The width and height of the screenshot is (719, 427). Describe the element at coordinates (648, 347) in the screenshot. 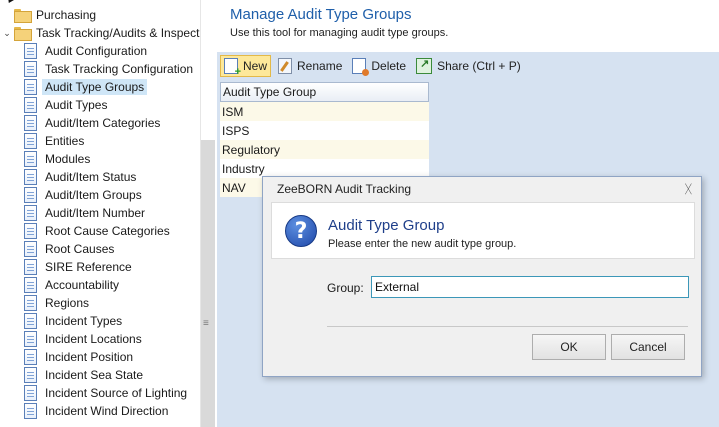

I see `cancel-button: Cancel` at that location.